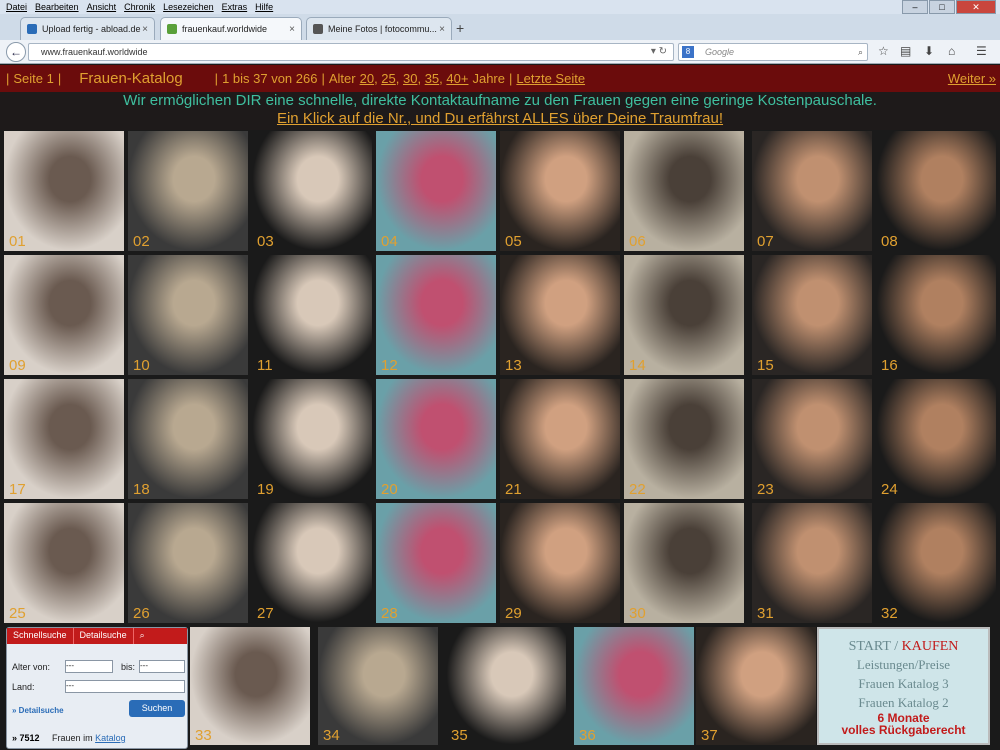  What do you see at coordinates (903, 664) in the screenshot?
I see `menu-leistungen: Leistungen/Preise` at bounding box center [903, 664].